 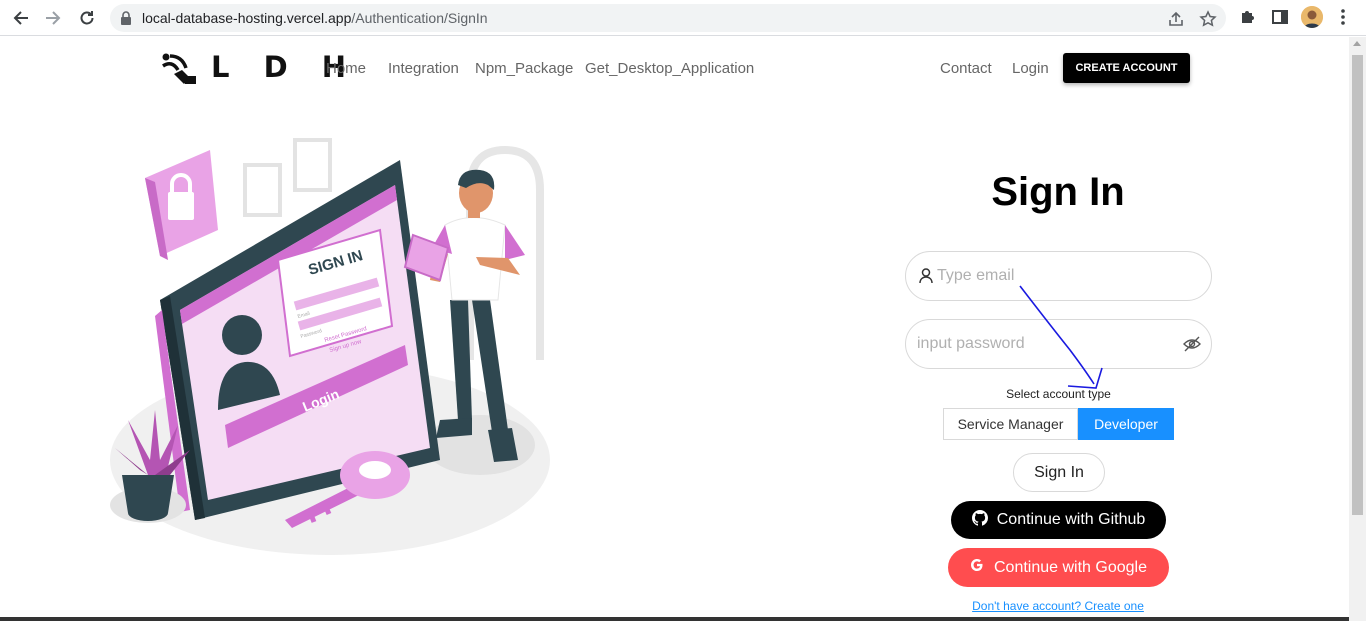 I want to click on sign-in-button: Sign In, so click(x=1059, y=472).